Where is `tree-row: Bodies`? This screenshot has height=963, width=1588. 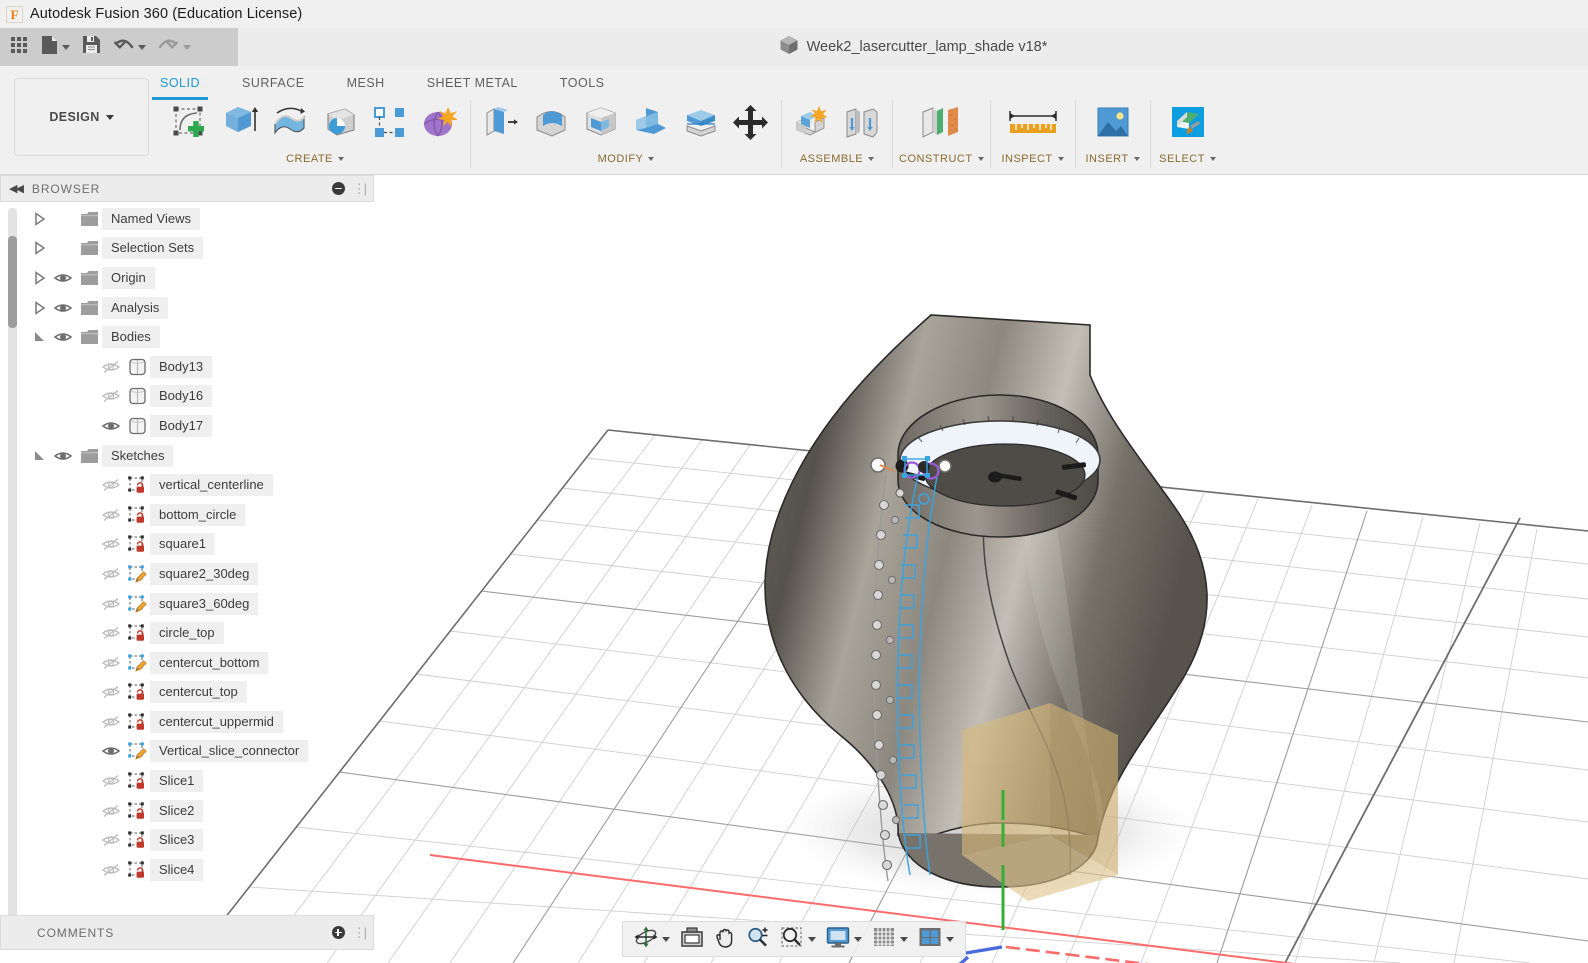 tree-row: Bodies is located at coordinates (198, 337).